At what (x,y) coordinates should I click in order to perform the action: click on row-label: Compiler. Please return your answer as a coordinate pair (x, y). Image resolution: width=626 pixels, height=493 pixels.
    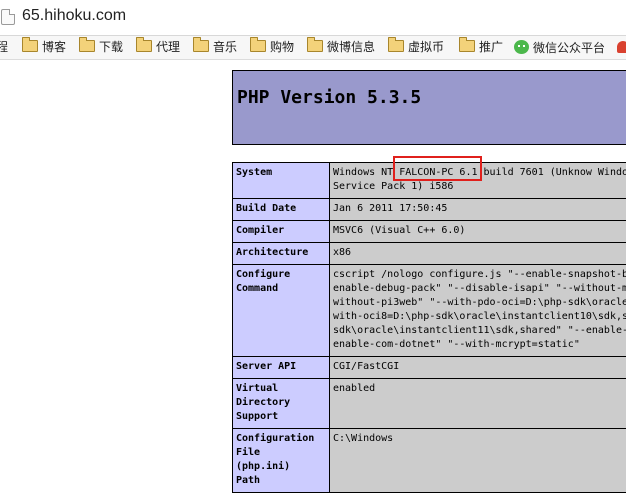
    Looking at the image, I should click on (281, 232).